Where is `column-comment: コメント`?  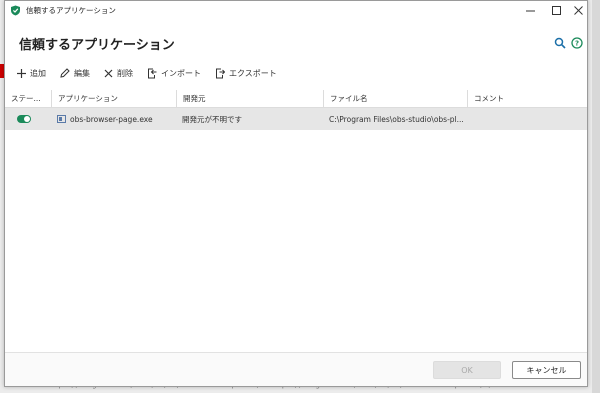 column-comment: コメント is located at coordinates (527, 98).